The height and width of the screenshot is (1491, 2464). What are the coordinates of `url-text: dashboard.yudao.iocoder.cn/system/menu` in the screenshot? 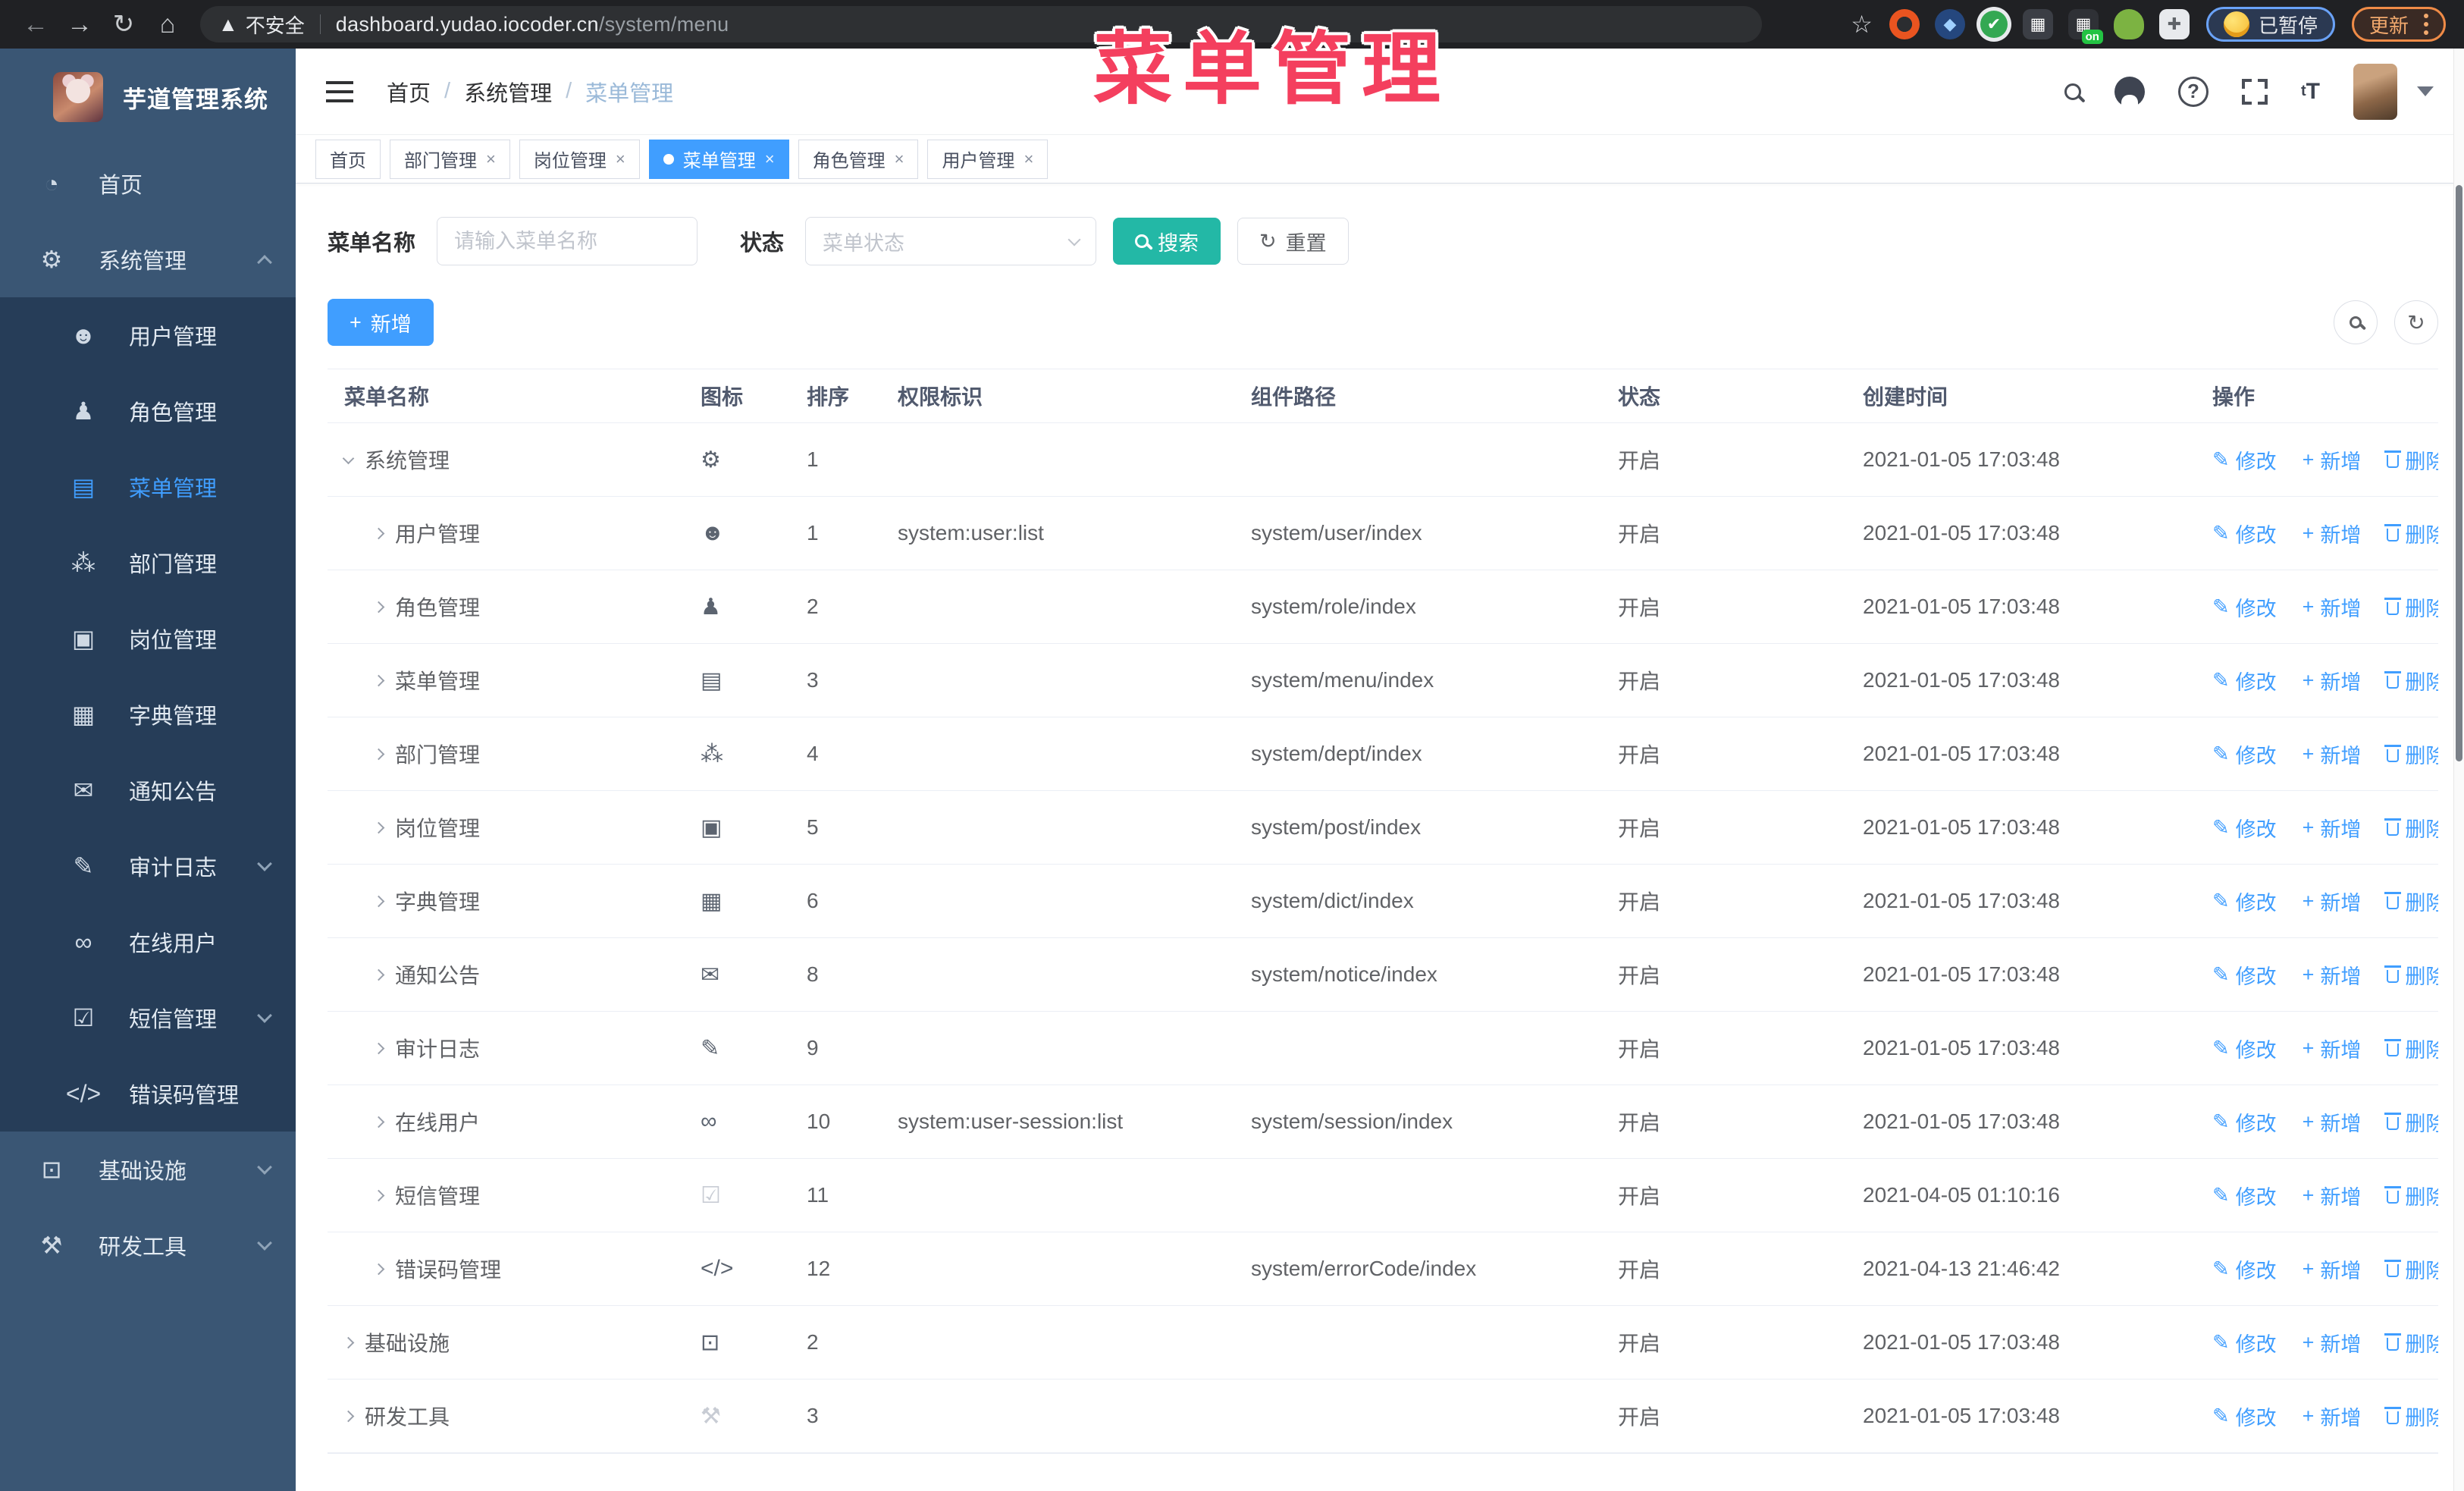 It's located at (533, 24).